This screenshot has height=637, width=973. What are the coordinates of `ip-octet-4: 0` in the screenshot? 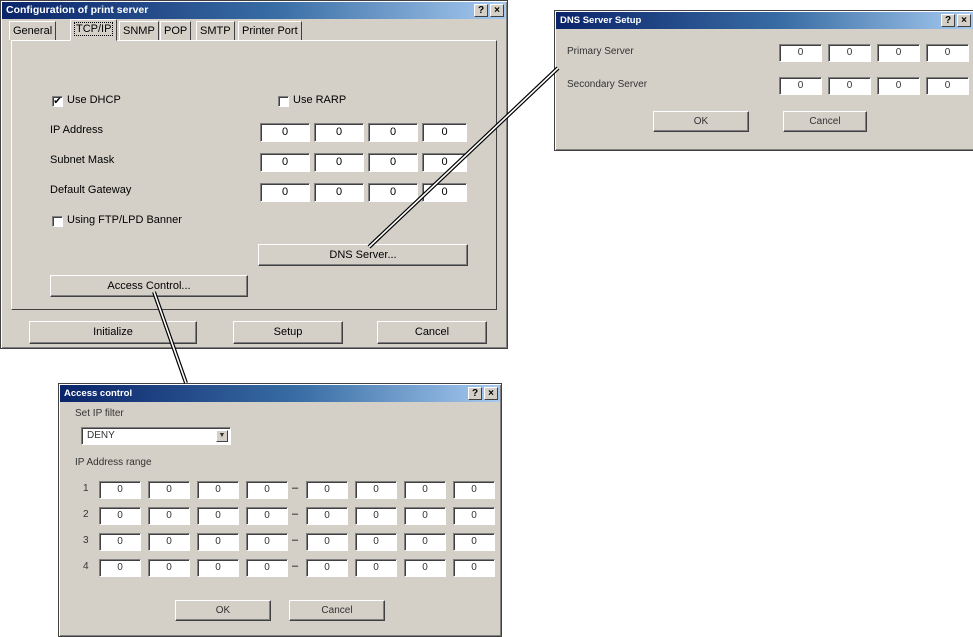 It's located at (444, 132).